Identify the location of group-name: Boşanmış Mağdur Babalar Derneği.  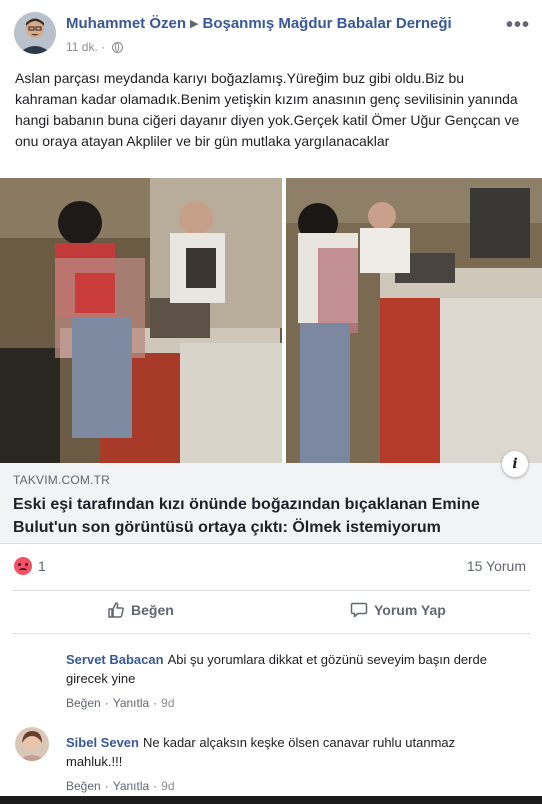
(326, 23).